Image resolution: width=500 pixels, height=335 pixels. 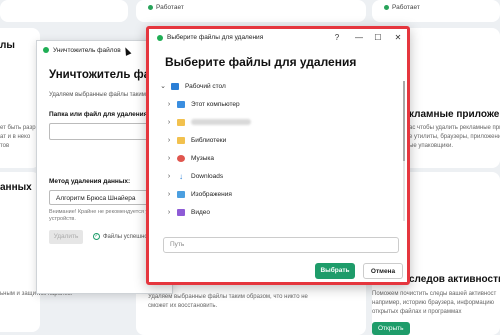 I want to click on cancel-button: Отмена, so click(x=383, y=271).